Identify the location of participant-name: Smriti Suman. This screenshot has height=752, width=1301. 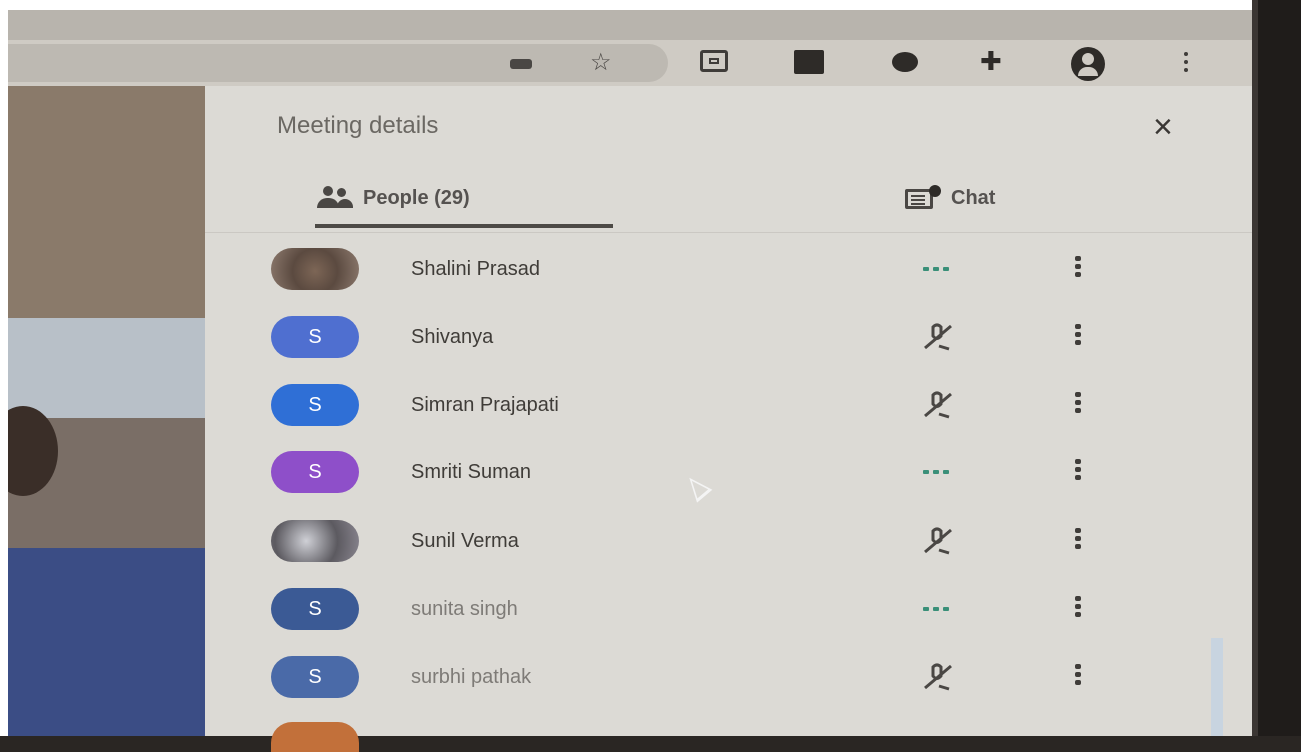
(471, 472).